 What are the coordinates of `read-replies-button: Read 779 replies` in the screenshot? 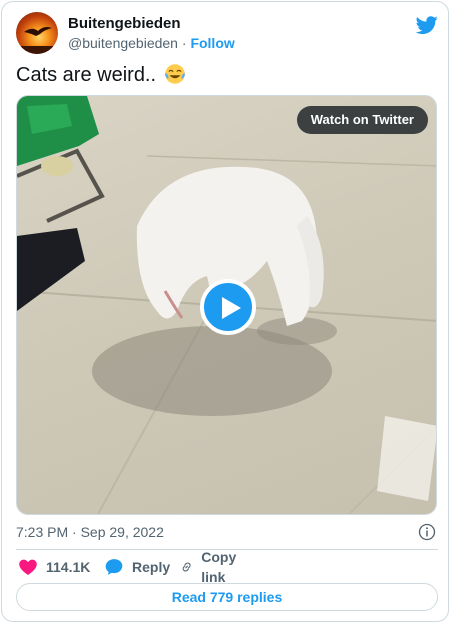 It's located at (227, 597).